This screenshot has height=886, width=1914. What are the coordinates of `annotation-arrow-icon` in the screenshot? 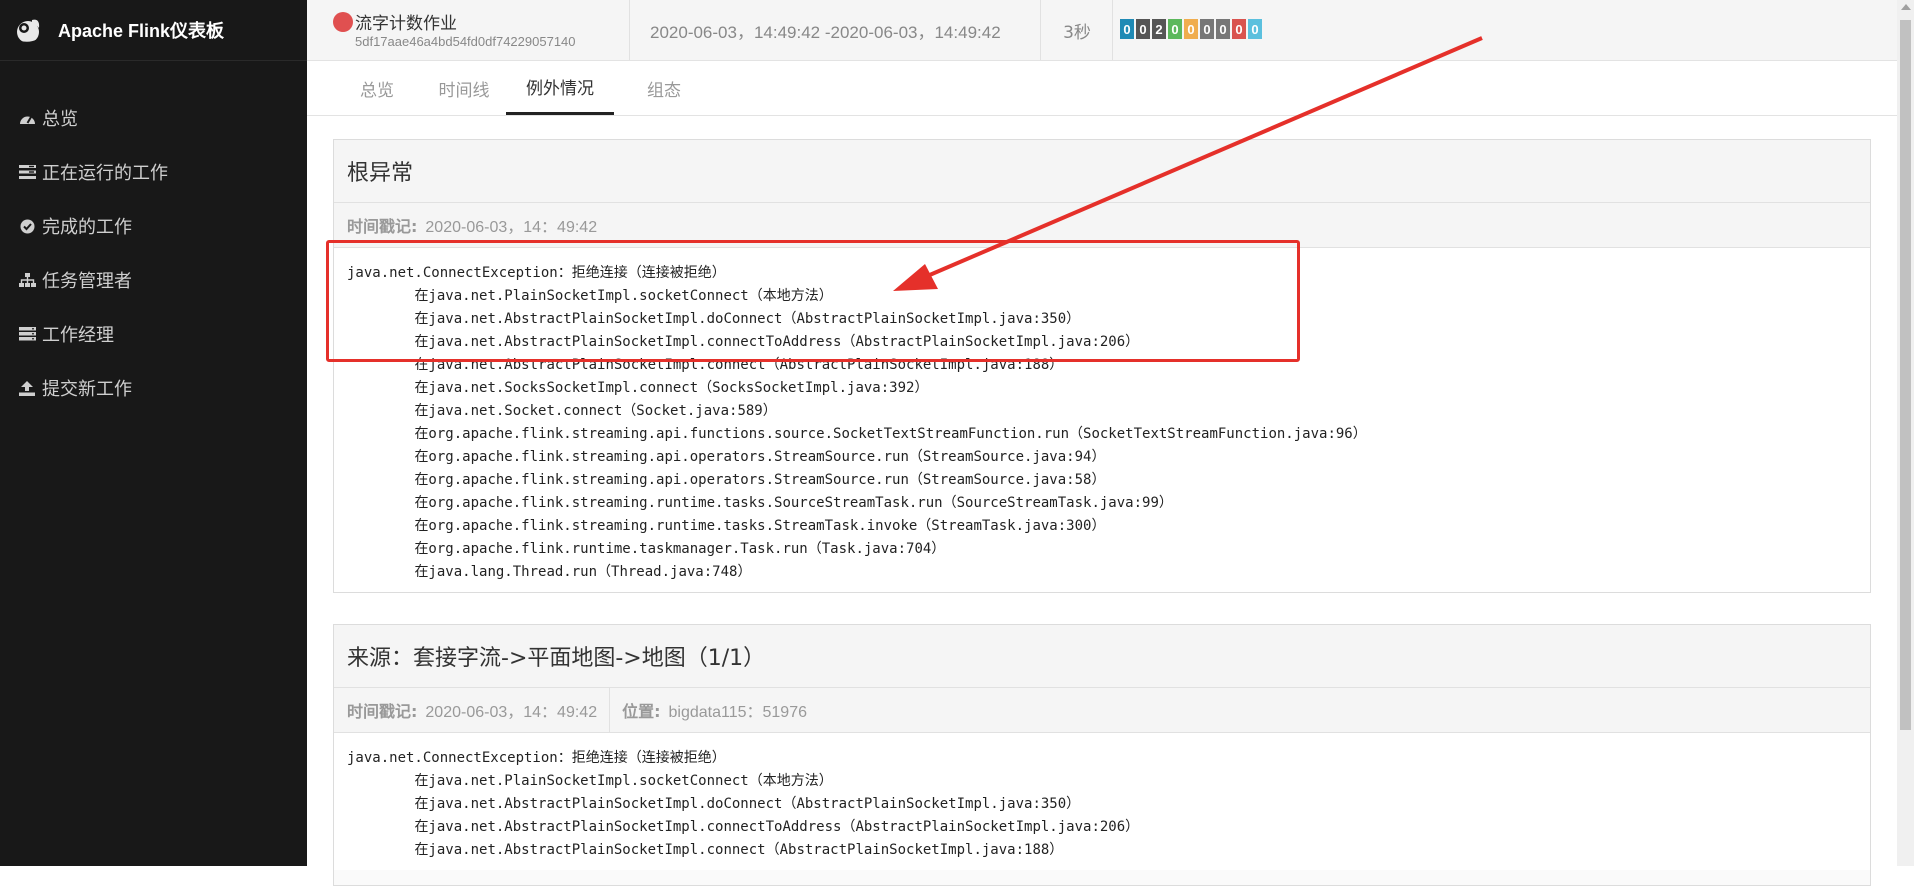 It's located at (1188, 163).